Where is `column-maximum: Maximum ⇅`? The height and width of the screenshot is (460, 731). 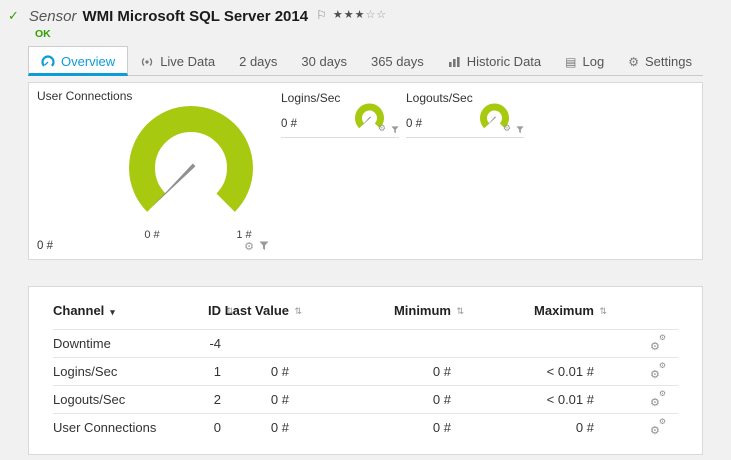 column-maximum: Maximum ⇅ is located at coordinates (529, 311).